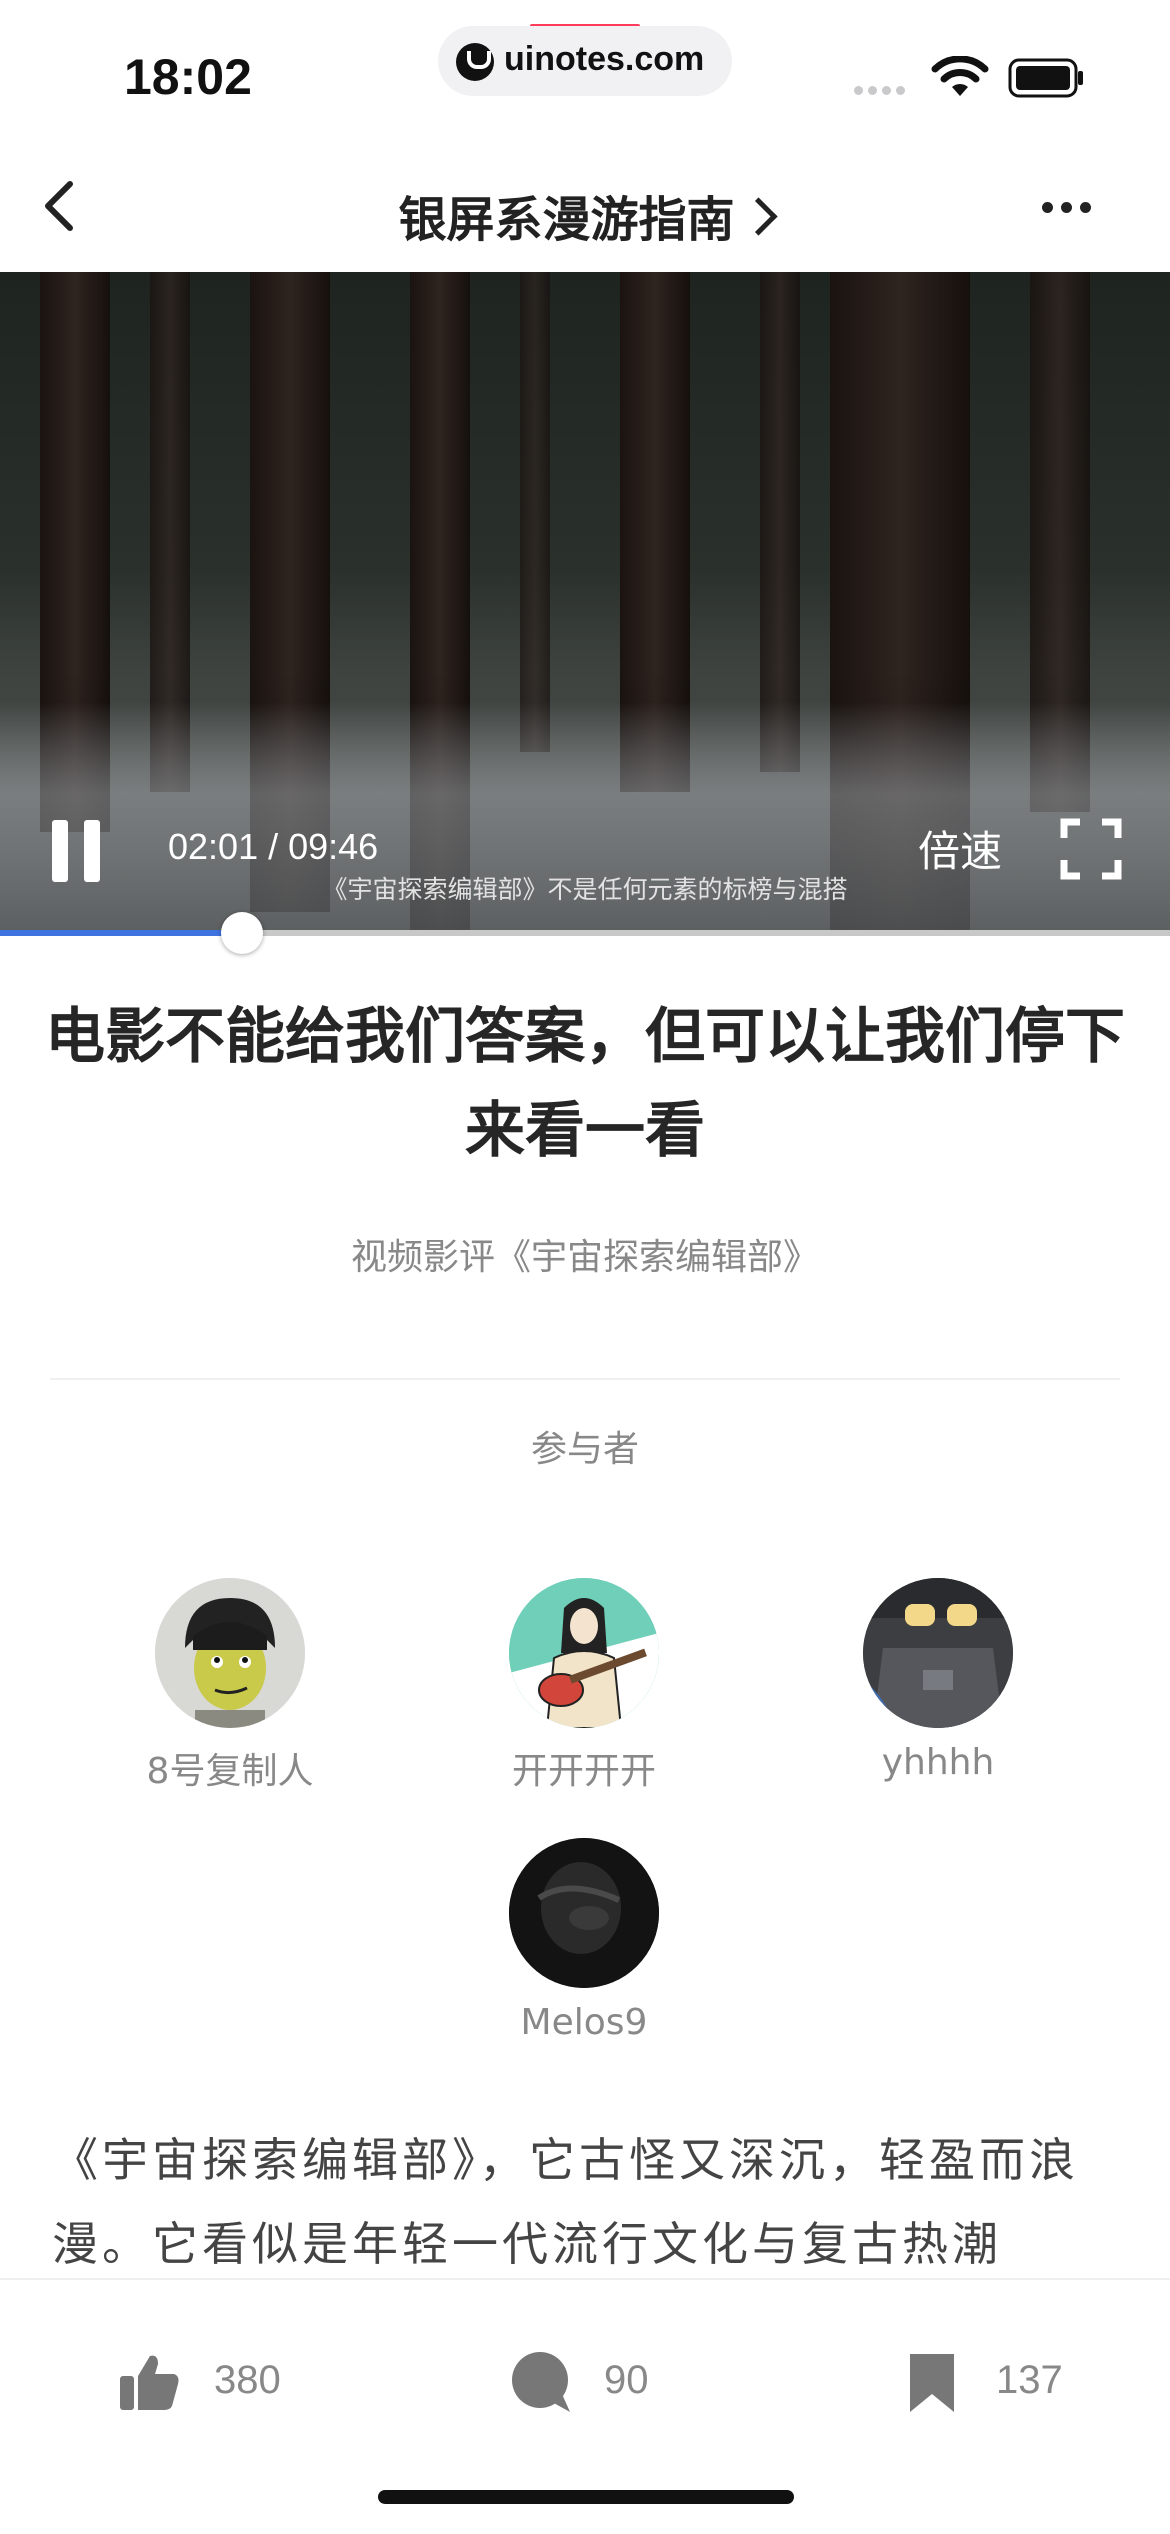 The width and height of the screenshot is (1170, 2534). Describe the element at coordinates (960, 76) in the screenshot. I see `wifi-icon` at that location.